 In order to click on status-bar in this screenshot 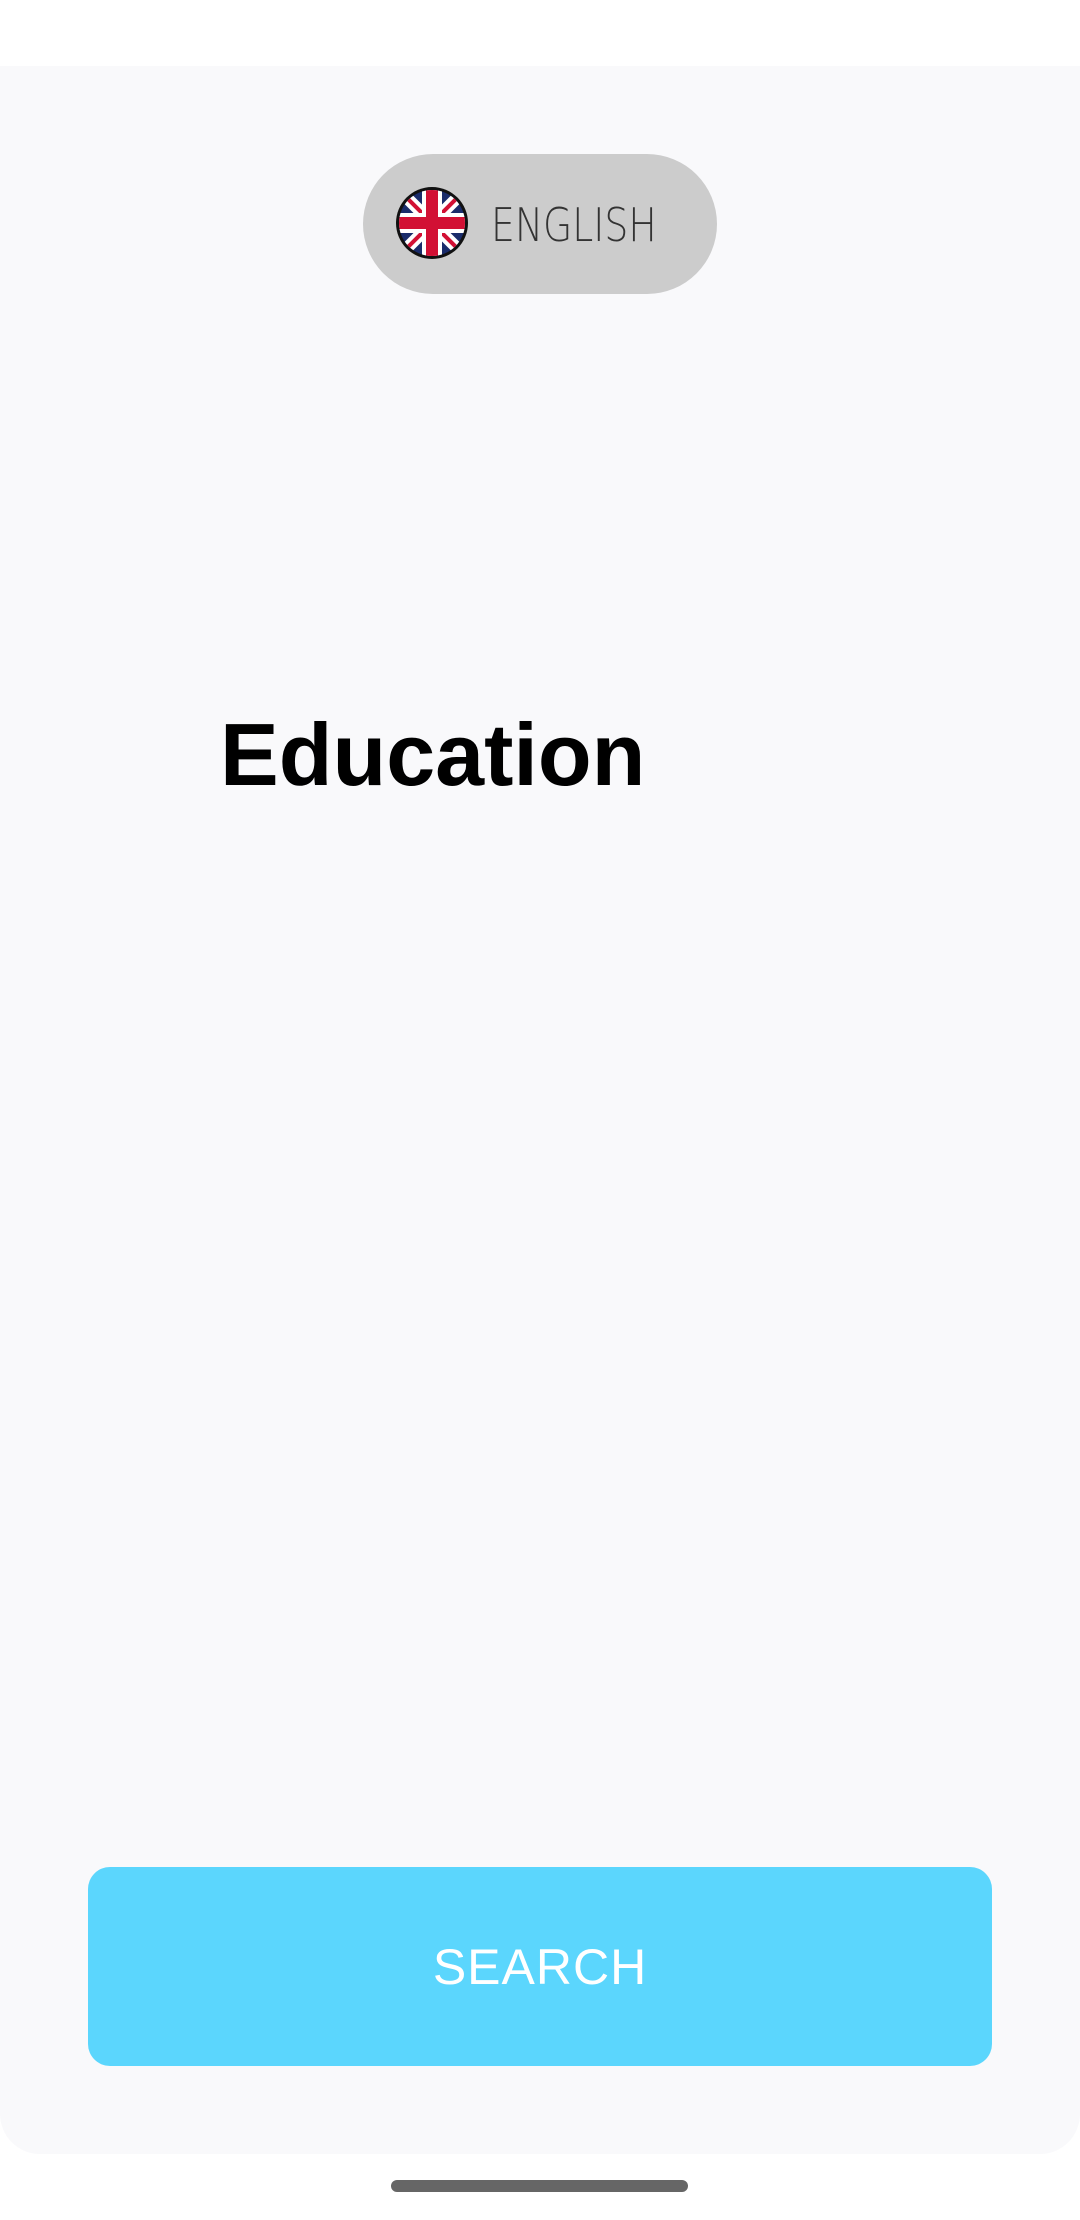, I will do `click(540, 33)`.